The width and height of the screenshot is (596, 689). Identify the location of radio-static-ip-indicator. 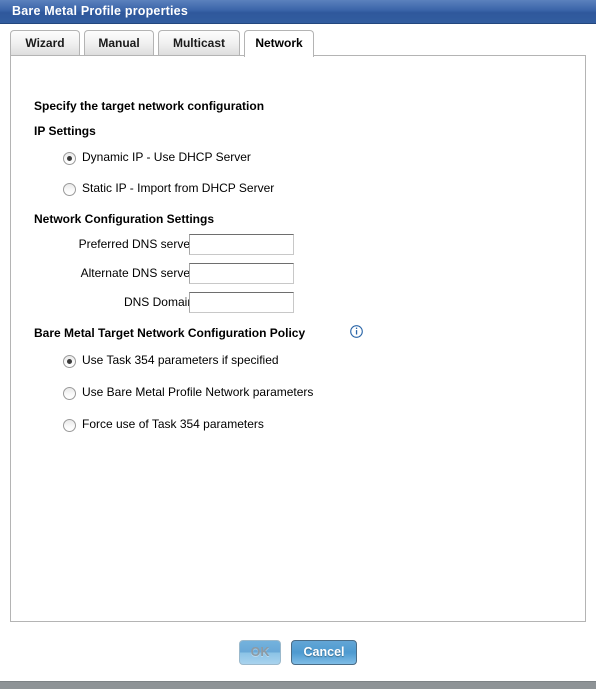
(69, 189).